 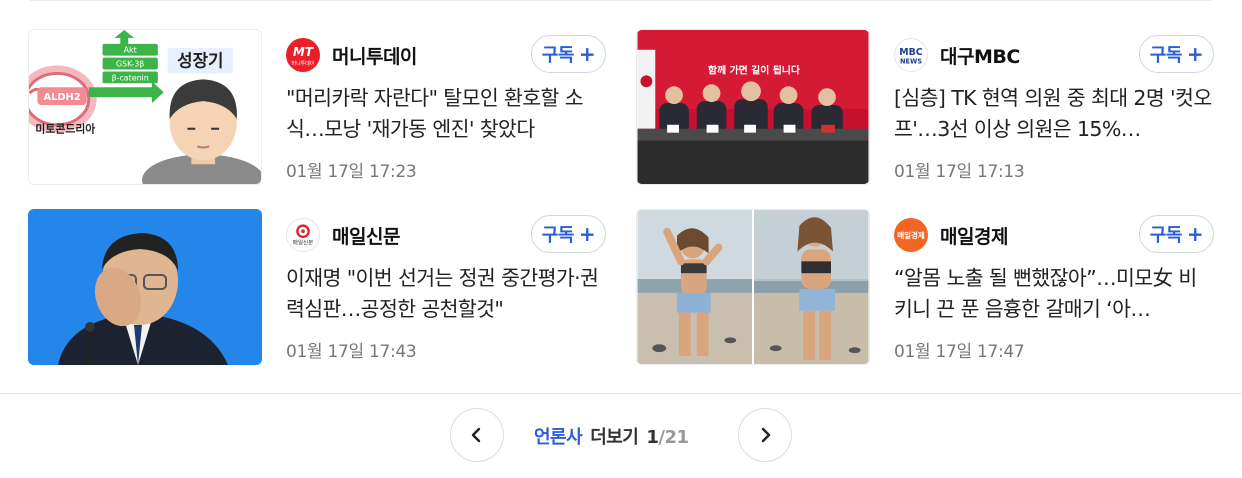 I want to click on aldh2-label: ALDH2, so click(x=61, y=97).